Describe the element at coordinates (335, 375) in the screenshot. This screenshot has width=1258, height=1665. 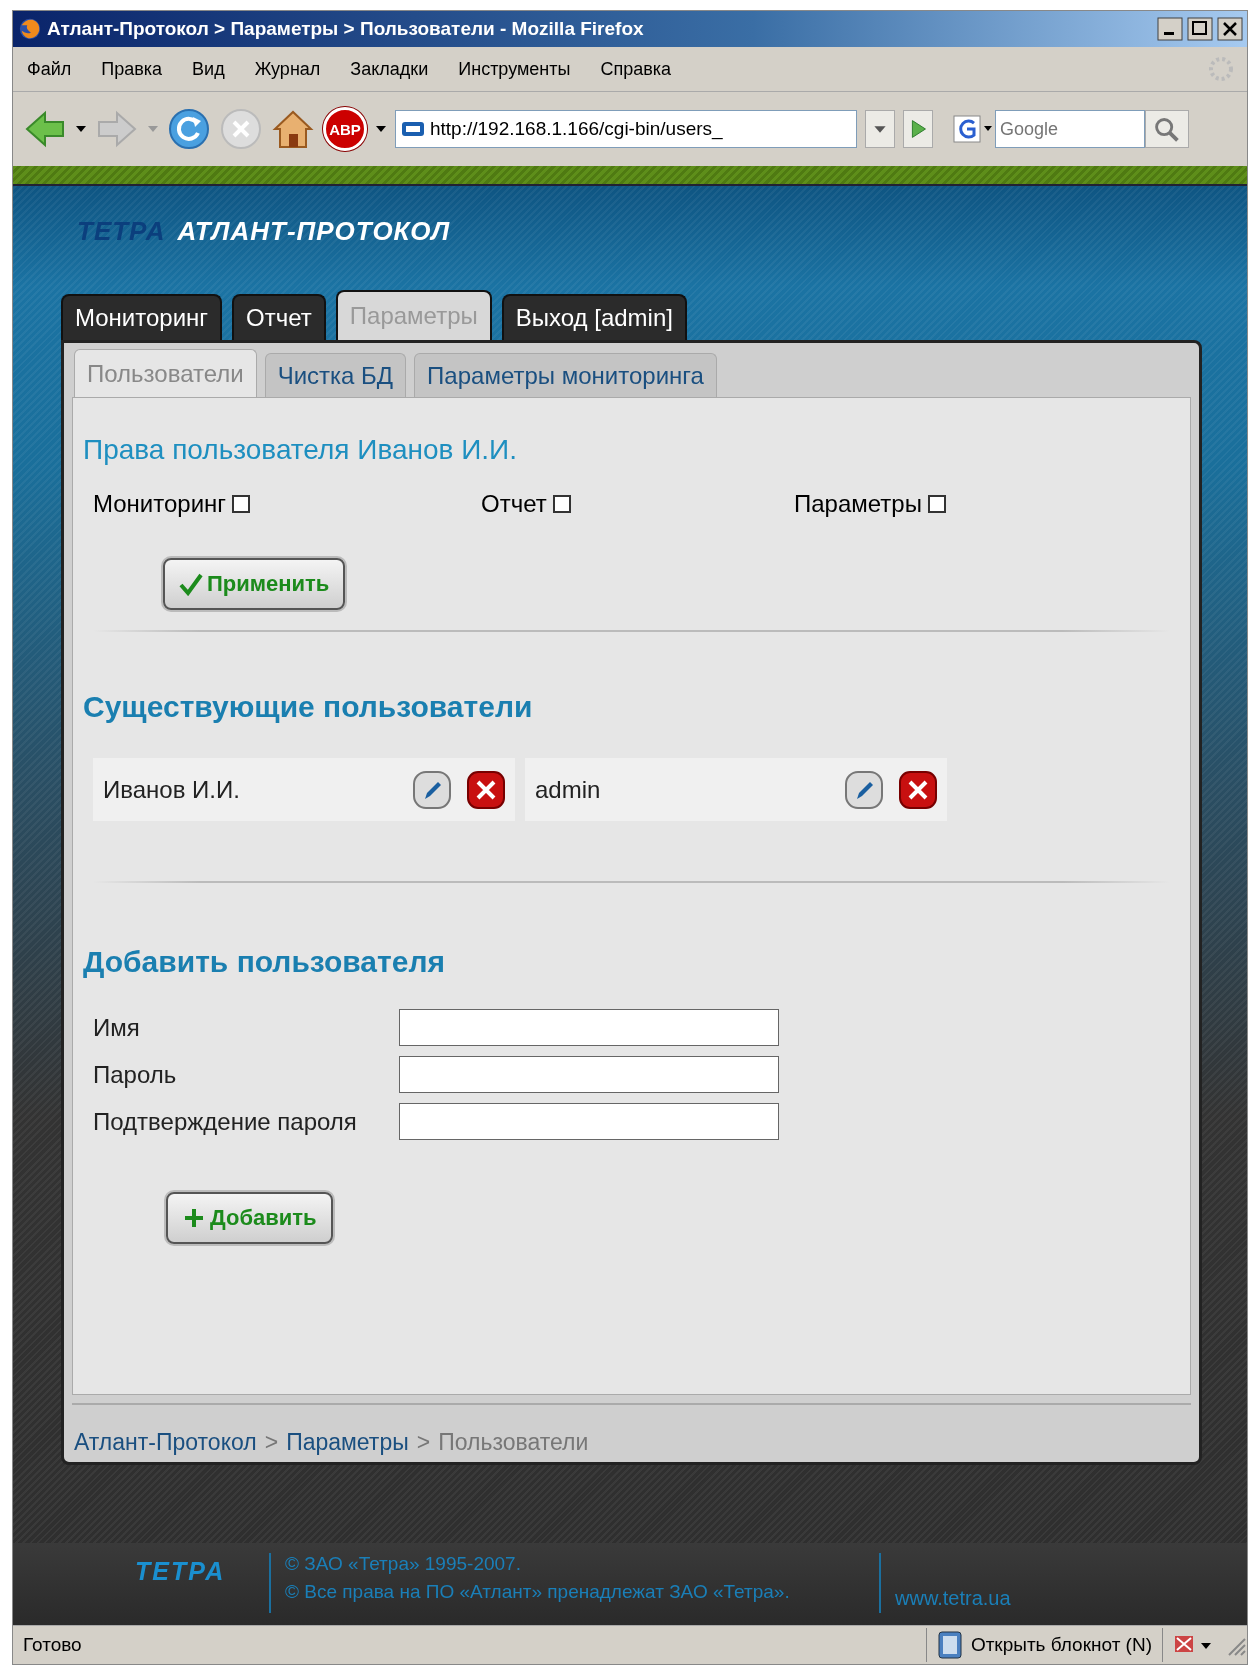
I see `sub-tab: Чистка БД` at that location.